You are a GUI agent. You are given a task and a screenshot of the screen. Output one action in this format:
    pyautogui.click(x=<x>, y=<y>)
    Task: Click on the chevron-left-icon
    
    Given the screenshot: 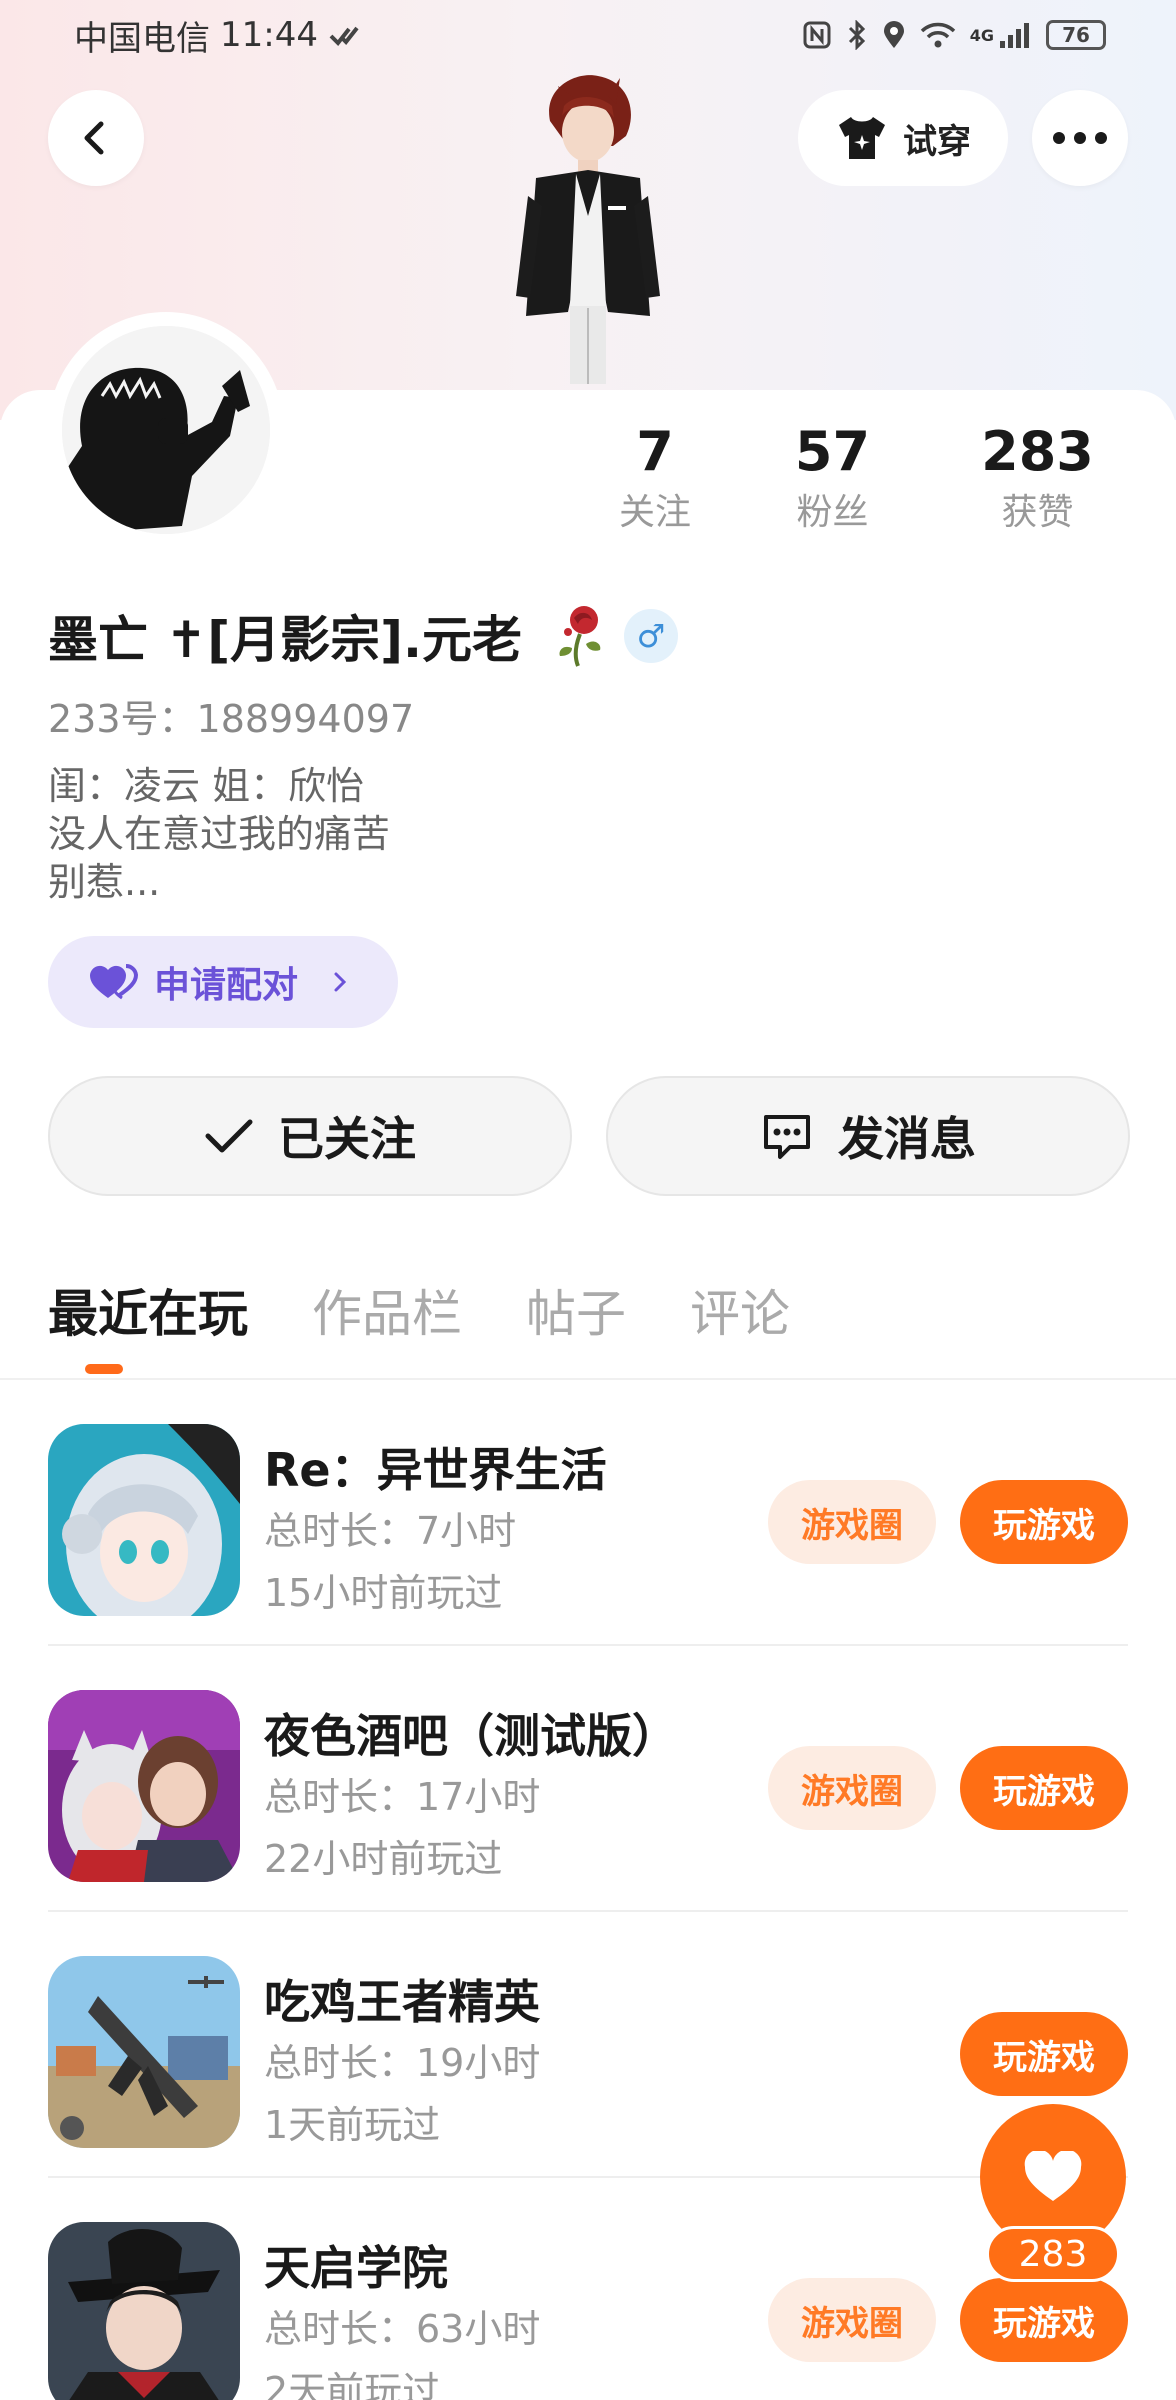 What is the action you would take?
    pyautogui.click(x=94, y=138)
    